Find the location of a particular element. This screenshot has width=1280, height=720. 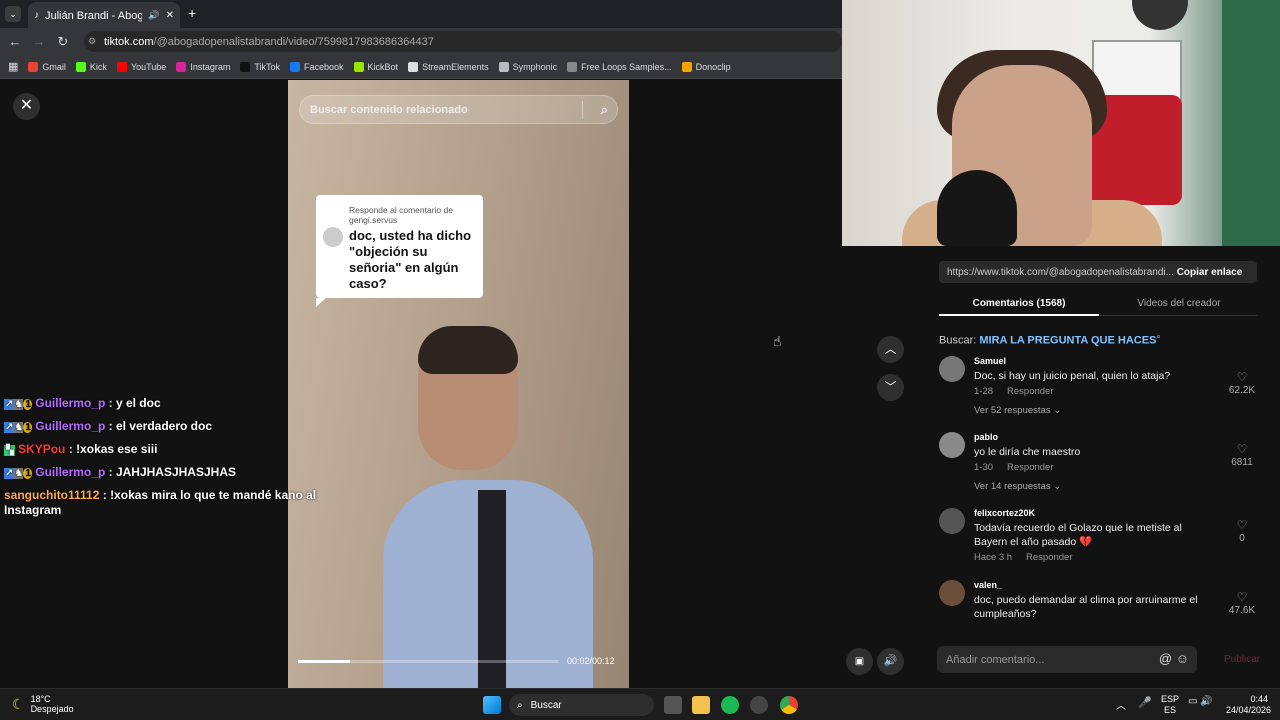

url-domain: tiktok.com is located at coordinates (129, 41).